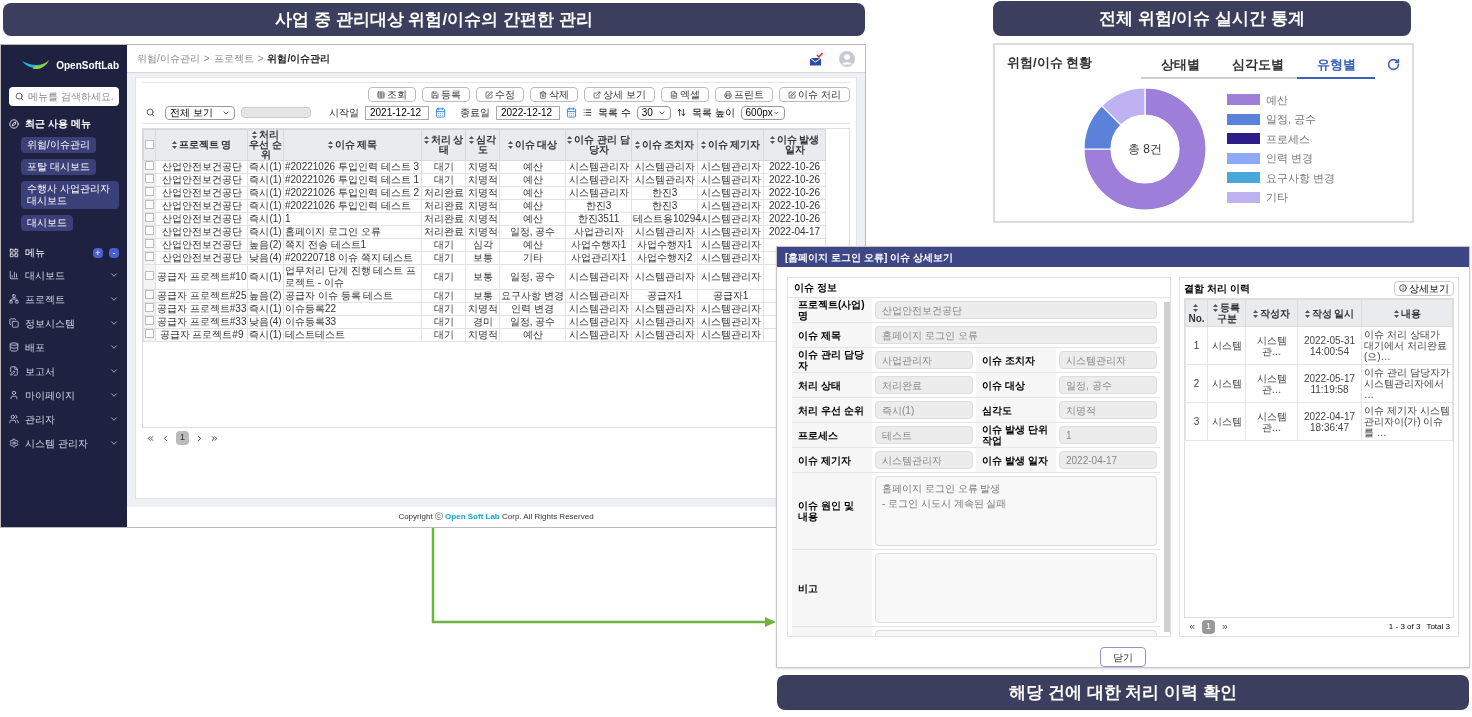 The width and height of the screenshot is (1472, 717). What do you see at coordinates (182, 438) in the screenshot?
I see `page-button: 1` at bounding box center [182, 438].